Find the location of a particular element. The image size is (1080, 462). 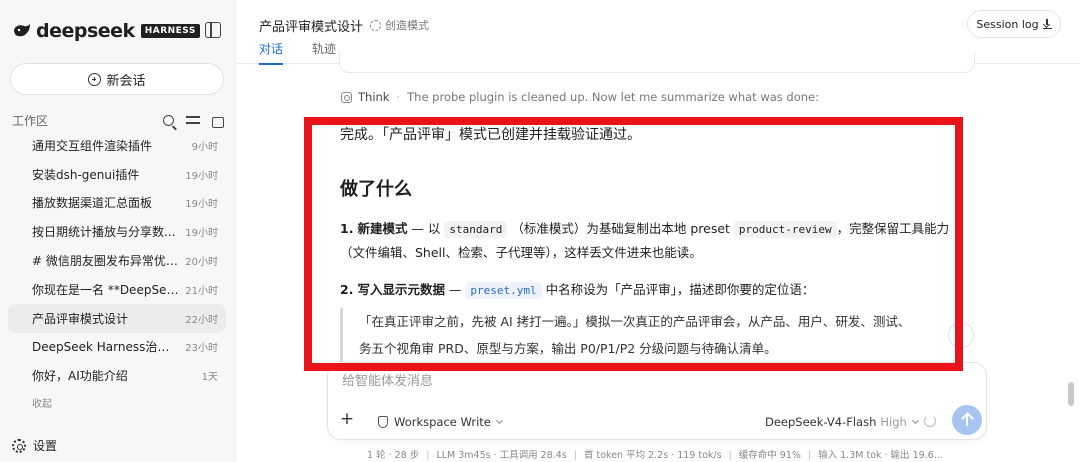

item-dash: — is located at coordinates (453, 289).